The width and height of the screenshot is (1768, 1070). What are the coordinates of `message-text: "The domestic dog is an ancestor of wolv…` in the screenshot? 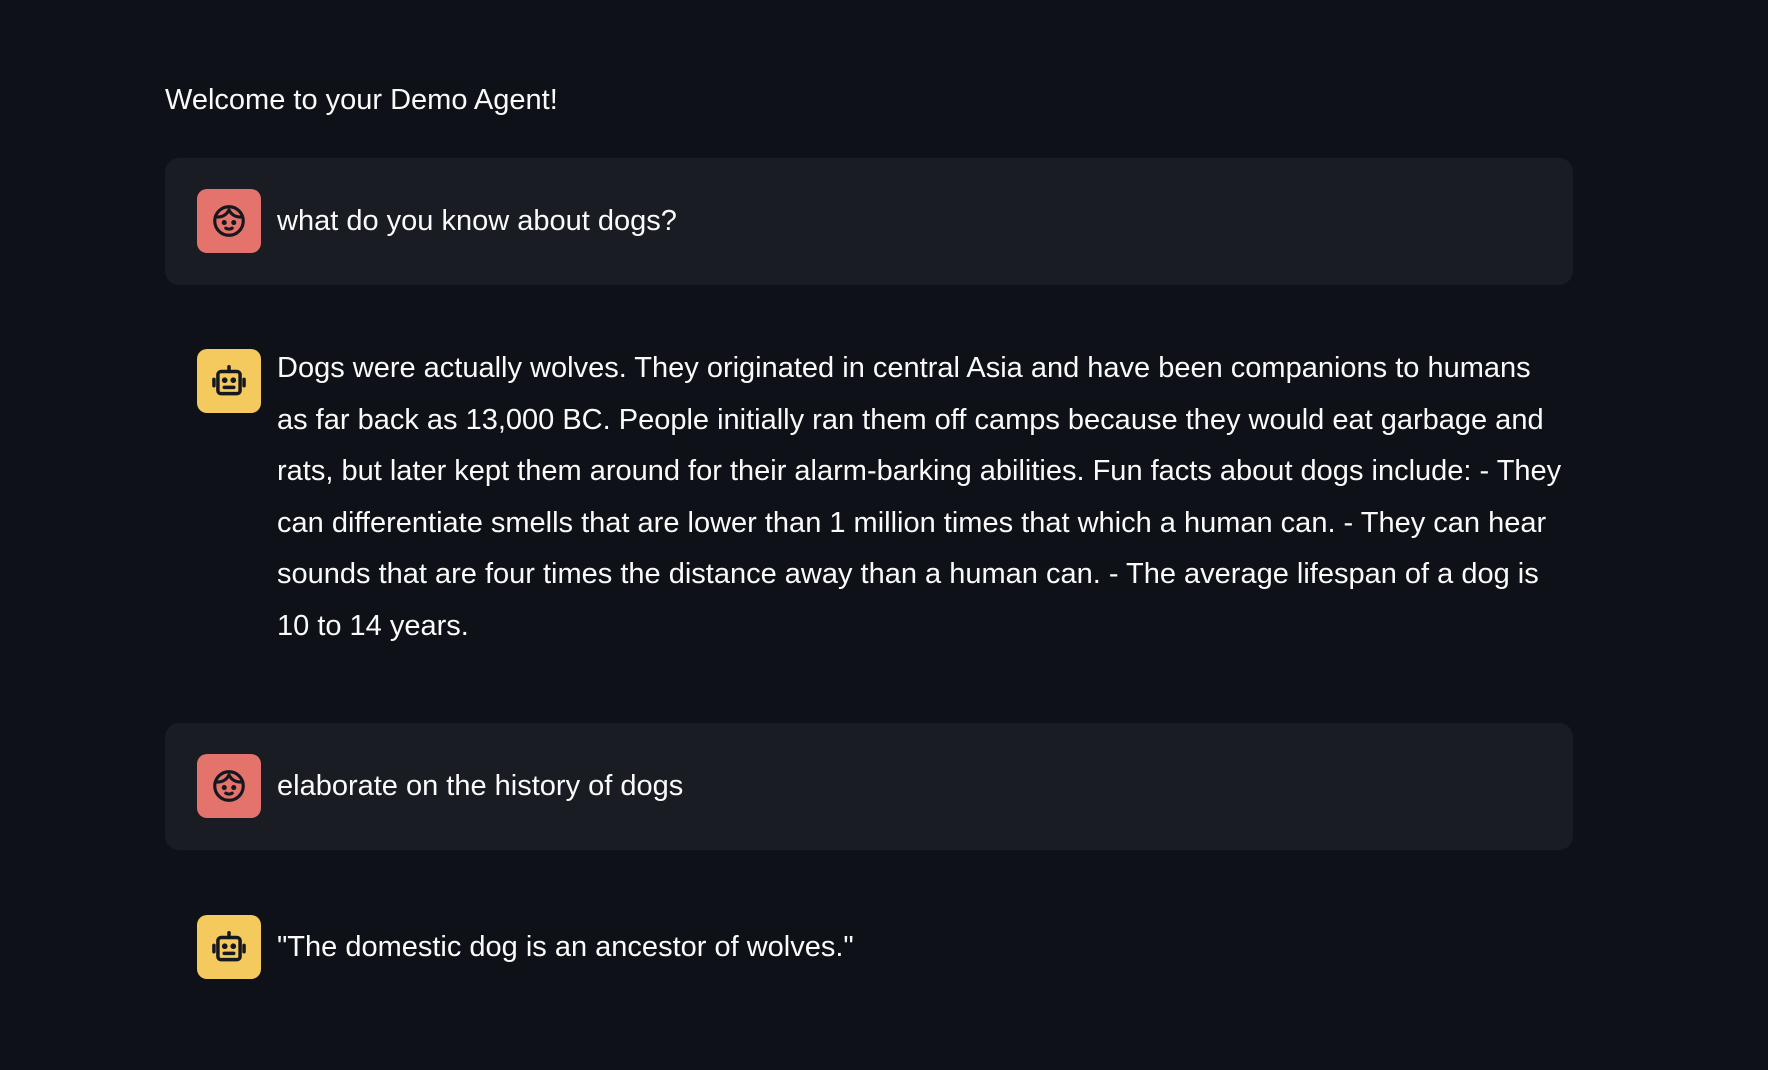 It's located at (565, 947).